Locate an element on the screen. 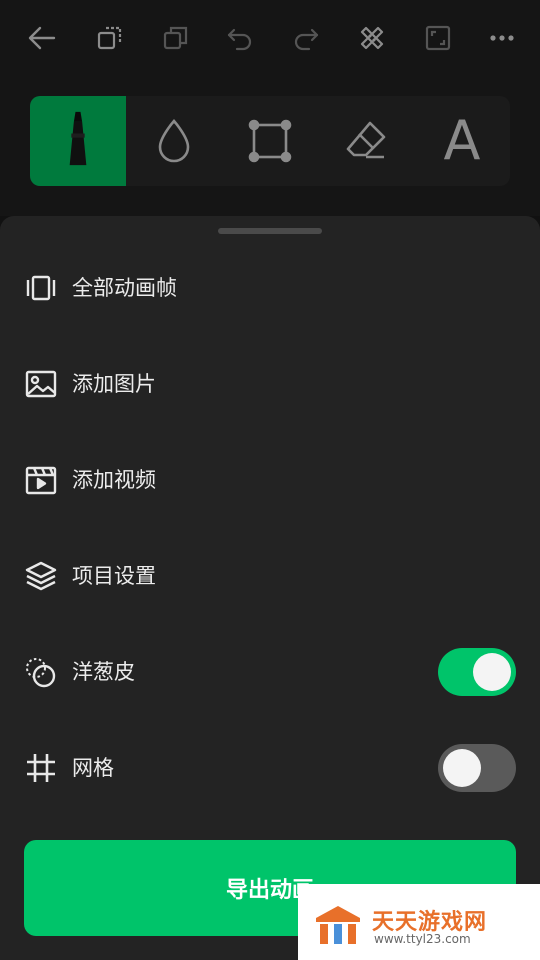  transform-tool is located at coordinates (270, 141).